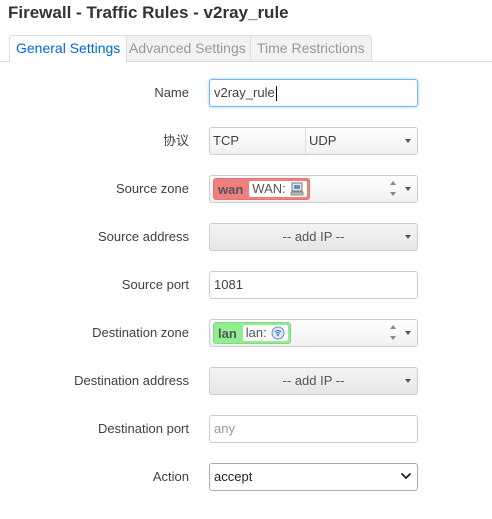 The width and height of the screenshot is (492, 519). I want to click on tab-general-settings: General Settings, so click(68, 49).